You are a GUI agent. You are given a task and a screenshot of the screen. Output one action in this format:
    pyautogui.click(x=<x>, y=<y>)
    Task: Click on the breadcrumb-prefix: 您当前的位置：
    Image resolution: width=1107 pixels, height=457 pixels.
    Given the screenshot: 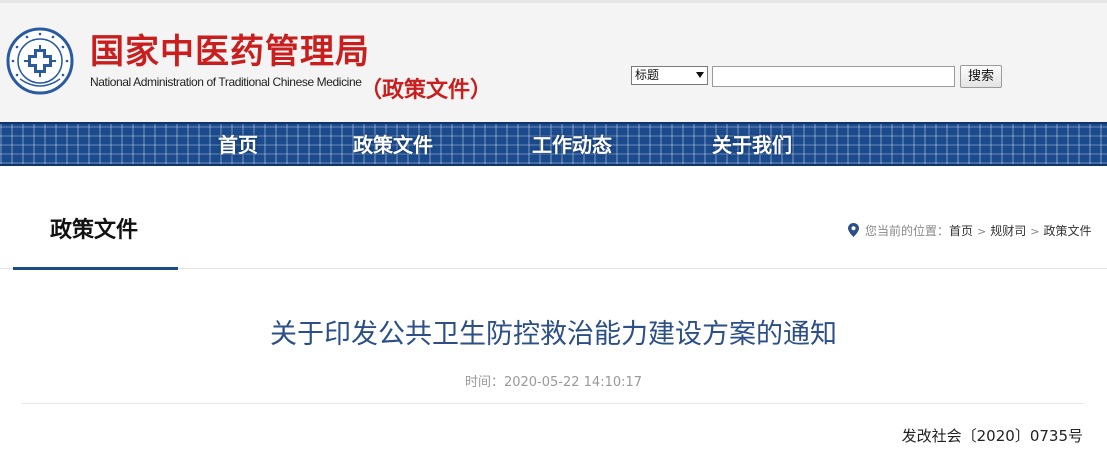 What is the action you would take?
    pyautogui.click(x=907, y=231)
    